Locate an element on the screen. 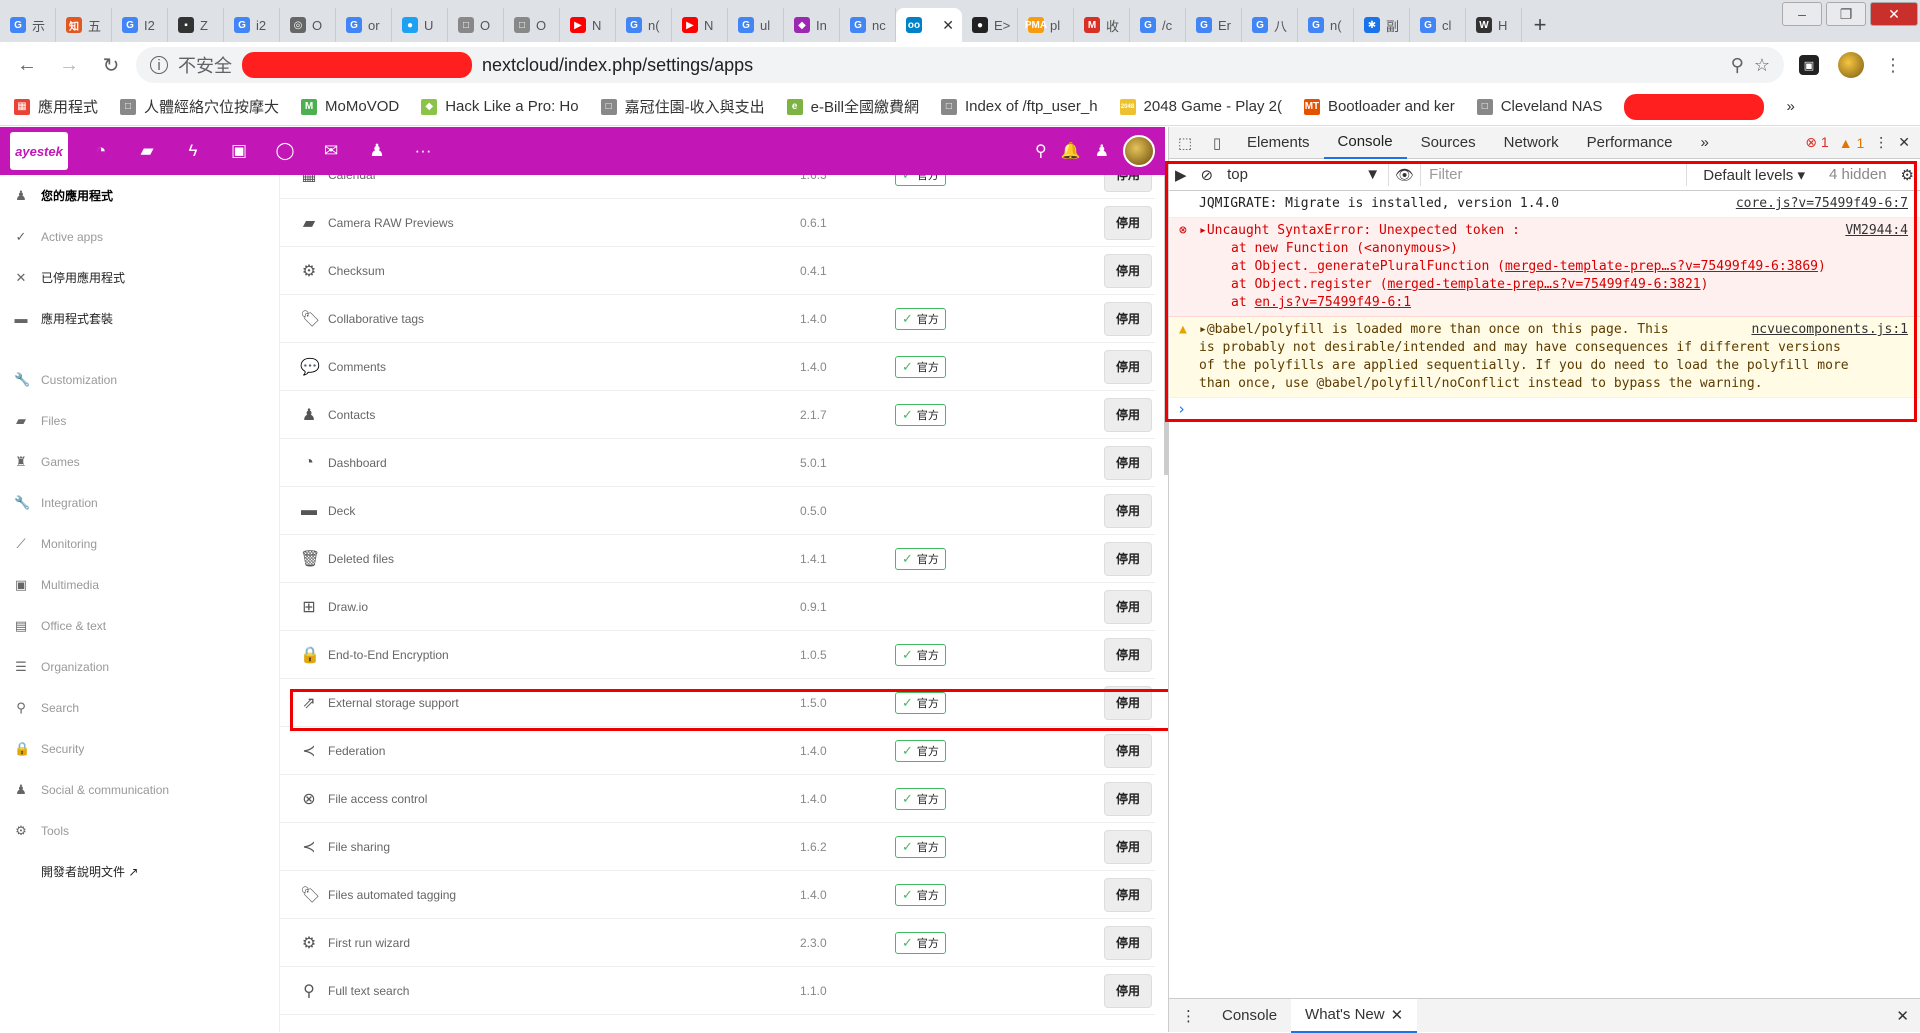 Image resolution: width=1920 pixels, height=1033 pixels. app-name: Federation is located at coordinates (356, 751).